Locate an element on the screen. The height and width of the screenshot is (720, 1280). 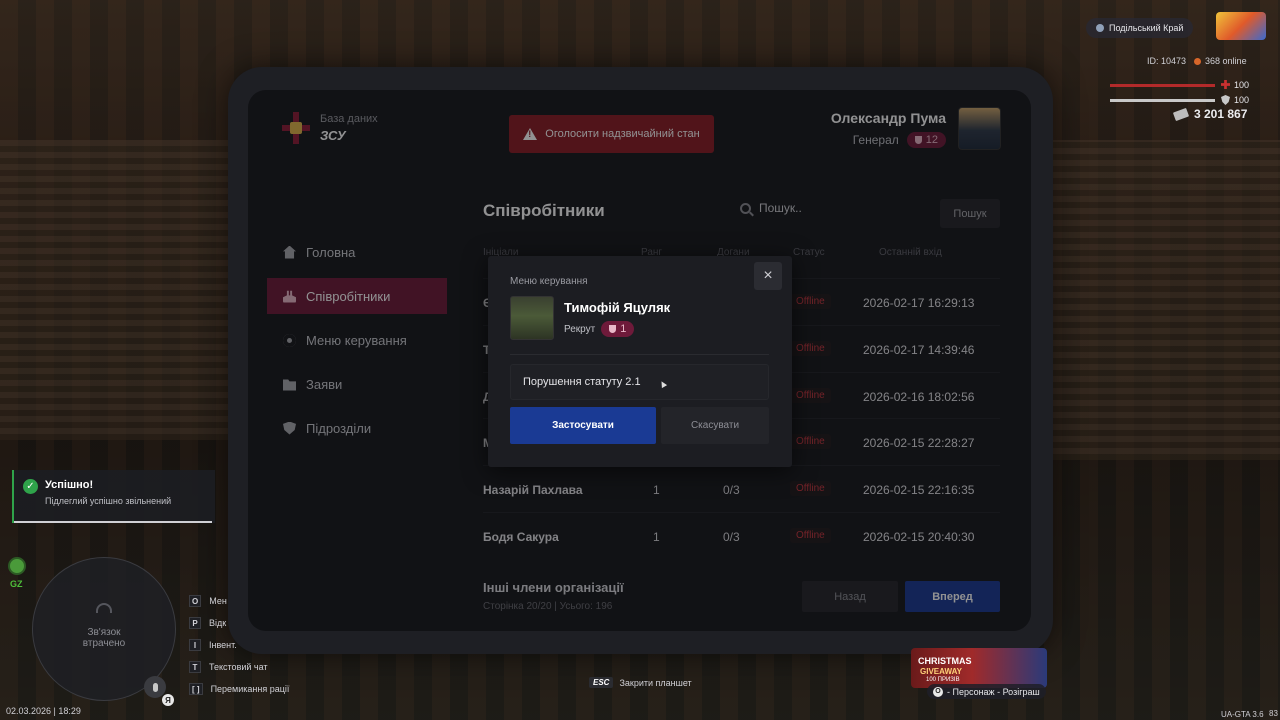
key-cap: O is located at coordinates (195, 601).